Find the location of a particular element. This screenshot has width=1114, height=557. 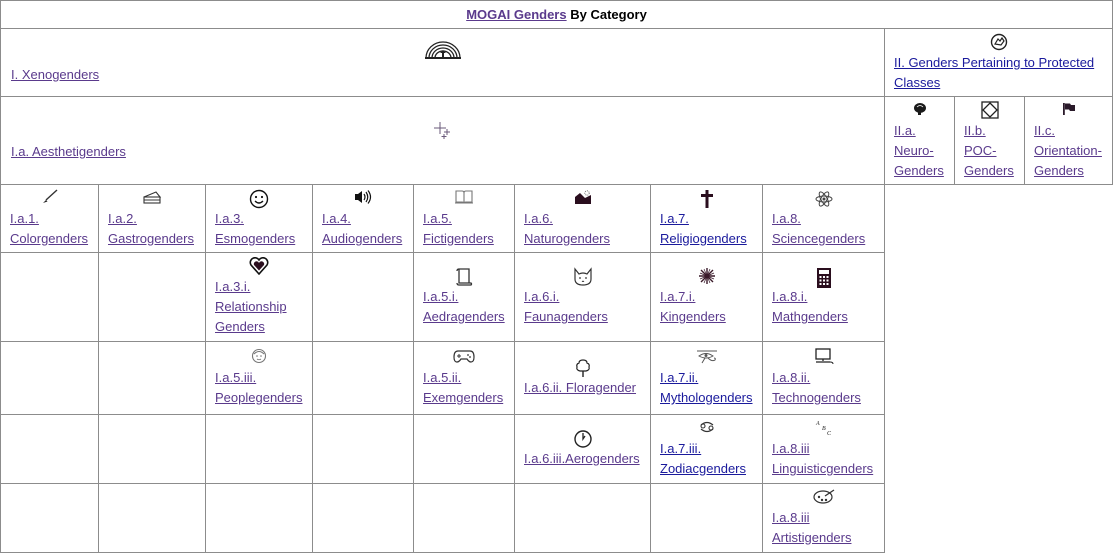

relationship-genders-link: I.a.3.i. Relationship Genders is located at coordinates (251, 306).